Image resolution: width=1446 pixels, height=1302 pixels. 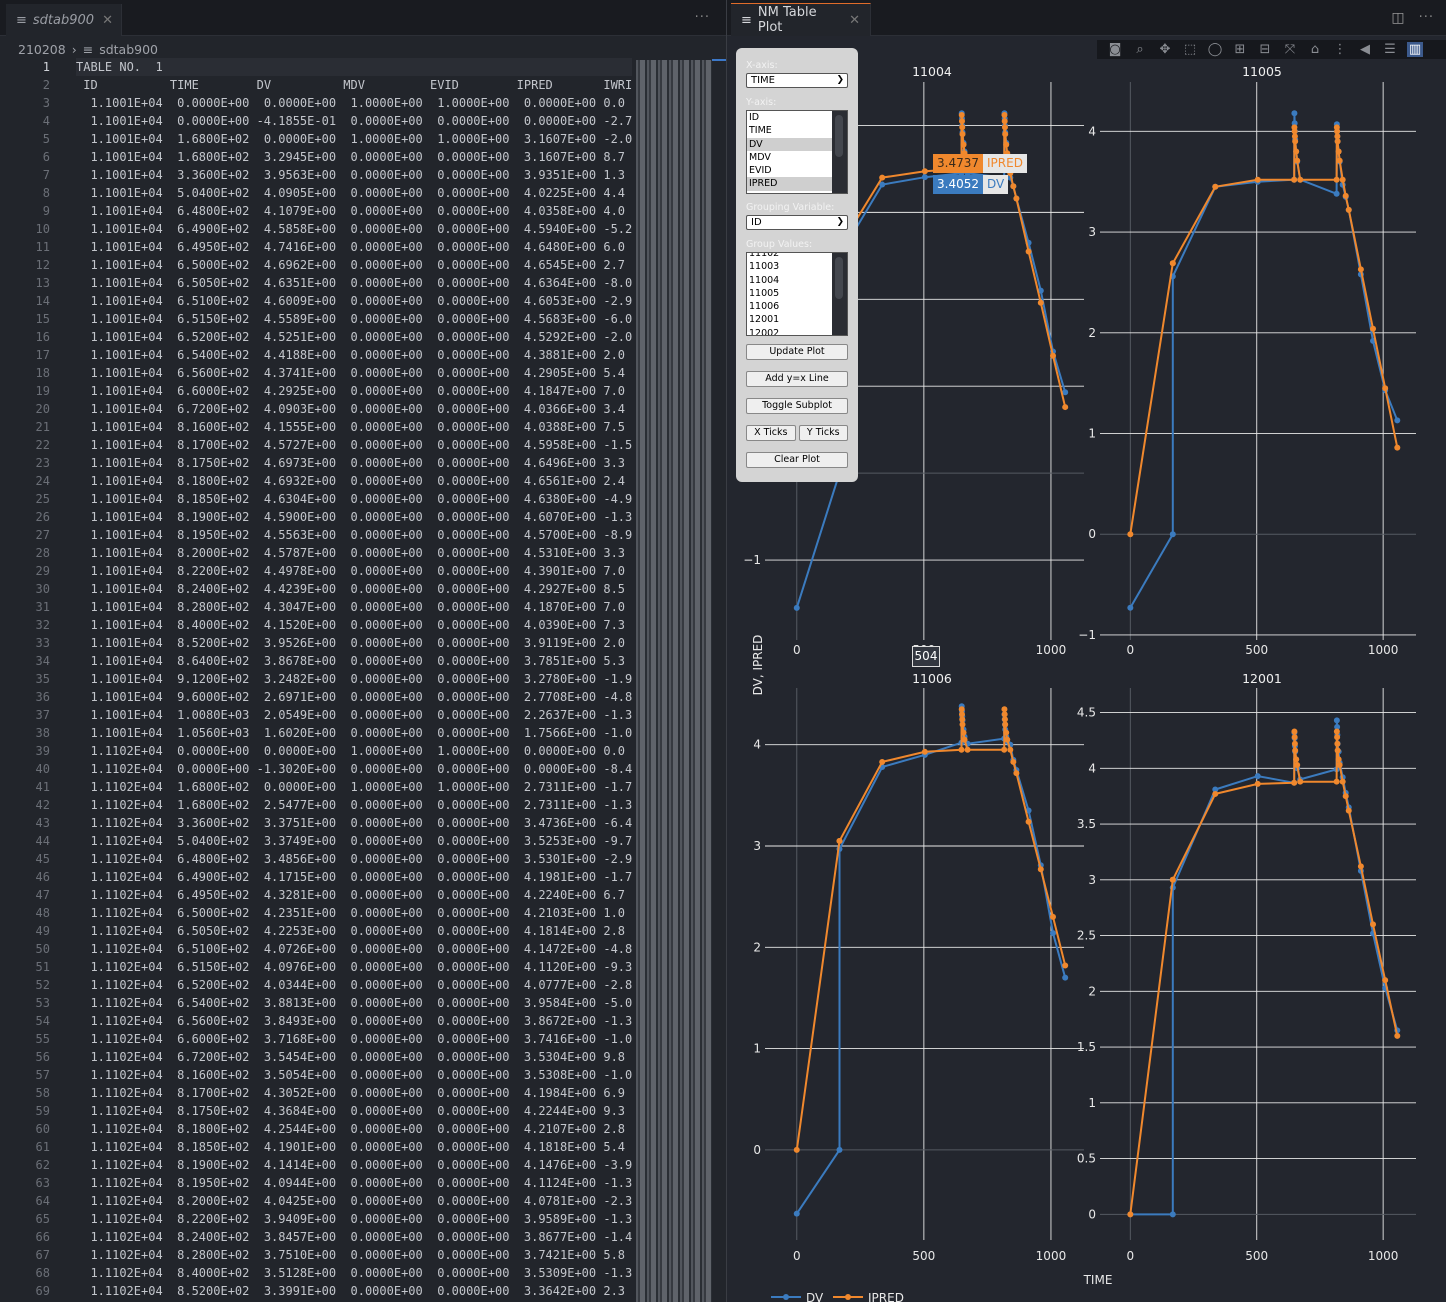 I want to click on breadcrumb-folder: 210208, so click(x=42, y=49).